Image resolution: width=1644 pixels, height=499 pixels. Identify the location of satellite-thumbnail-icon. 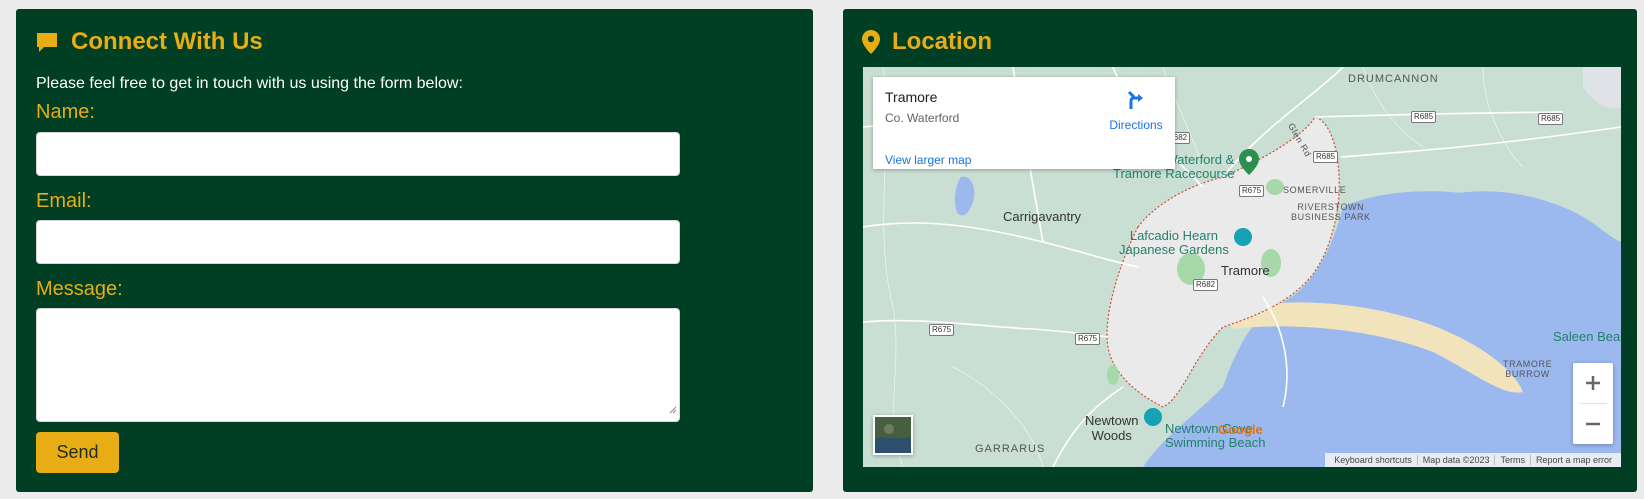
(893, 435).